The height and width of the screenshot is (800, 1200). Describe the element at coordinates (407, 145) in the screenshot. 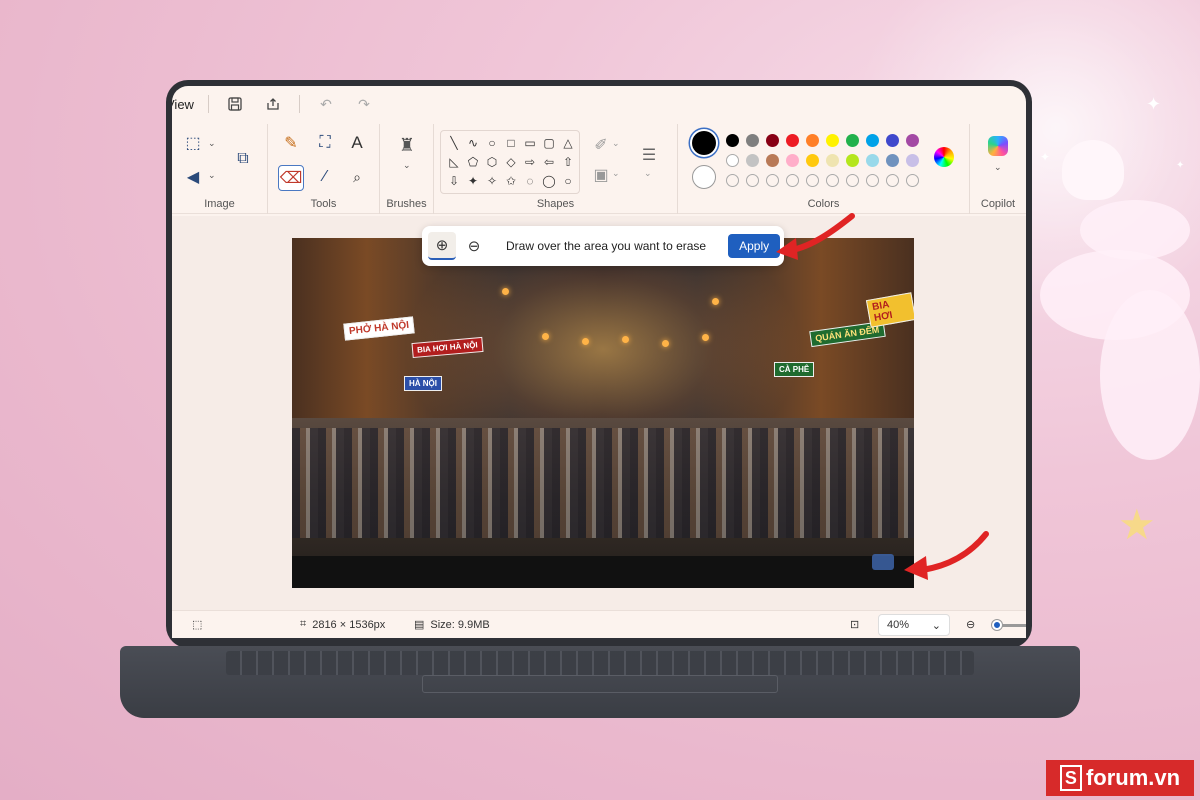

I see `brush-icon: ♜` at that location.